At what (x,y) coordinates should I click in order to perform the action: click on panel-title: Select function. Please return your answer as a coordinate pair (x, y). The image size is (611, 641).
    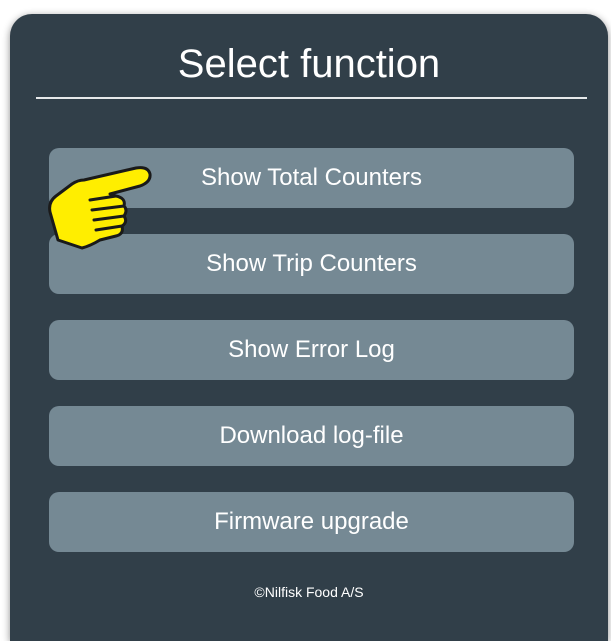
    Looking at the image, I should click on (309, 64).